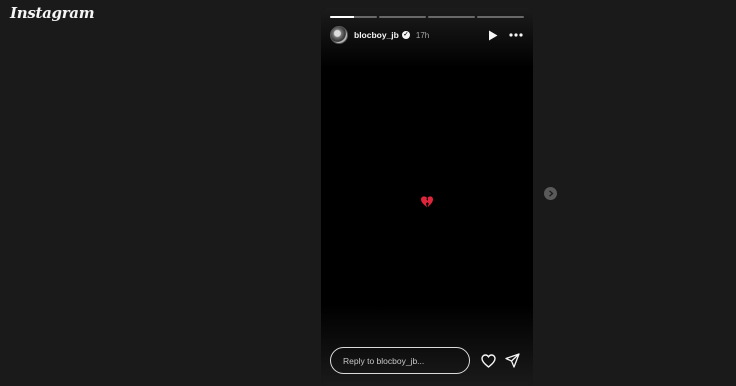  Describe the element at coordinates (342, 17) in the screenshot. I see `progress-fill` at that location.